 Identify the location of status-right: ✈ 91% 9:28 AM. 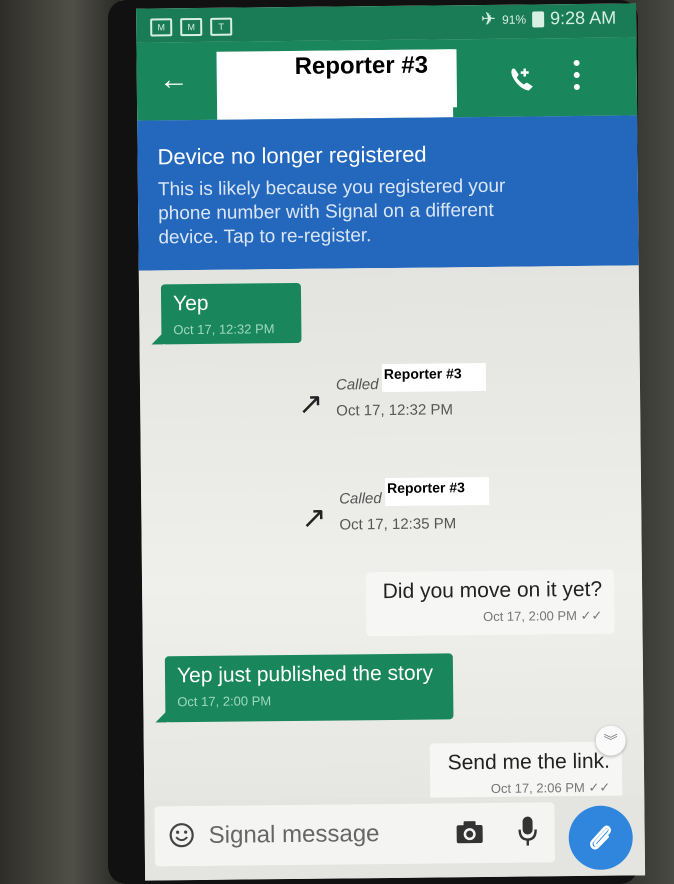
(548, 19).